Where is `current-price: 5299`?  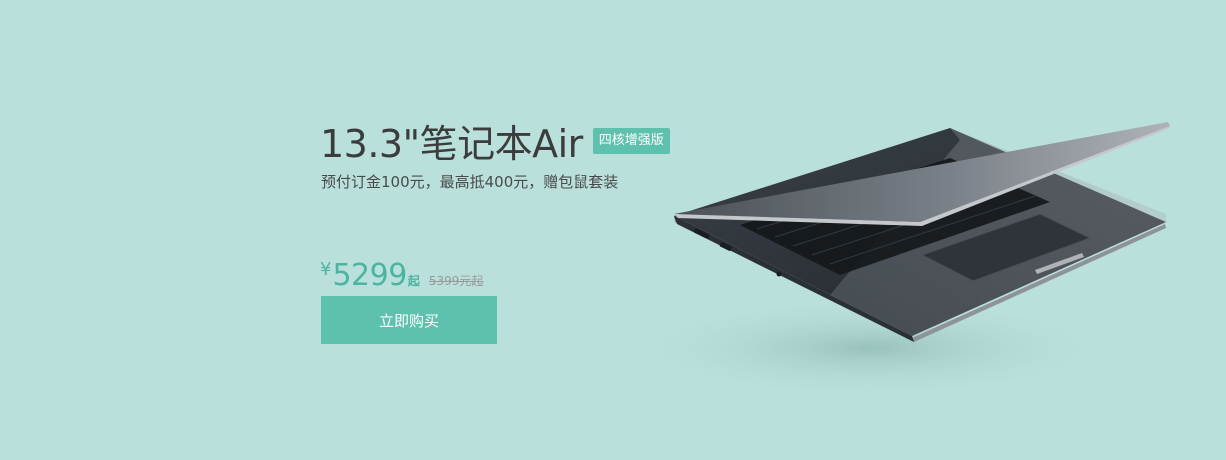
current-price: 5299 is located at coordinates (369, 275).